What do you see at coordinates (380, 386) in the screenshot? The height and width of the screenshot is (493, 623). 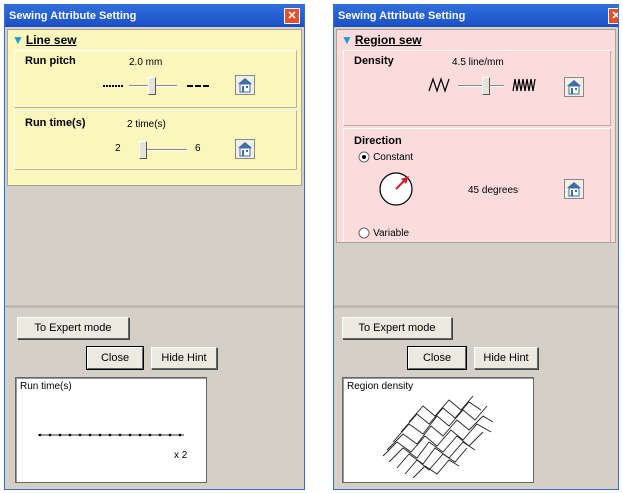 I see `hint-label: Region density` at bounding box center [380, 386].